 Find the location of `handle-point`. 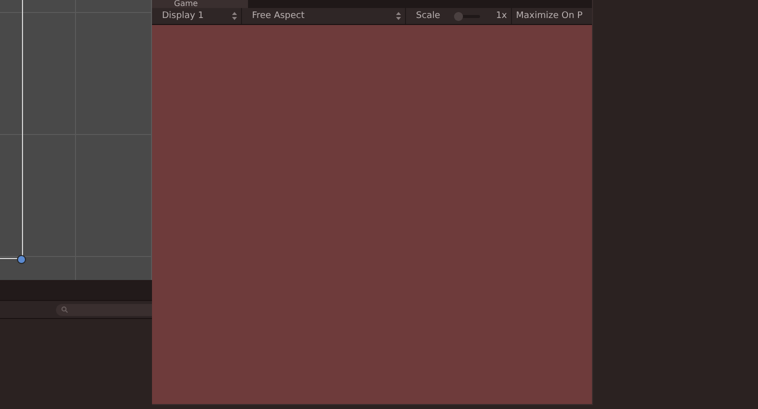

handle-point is located at coordinates (21, 259).